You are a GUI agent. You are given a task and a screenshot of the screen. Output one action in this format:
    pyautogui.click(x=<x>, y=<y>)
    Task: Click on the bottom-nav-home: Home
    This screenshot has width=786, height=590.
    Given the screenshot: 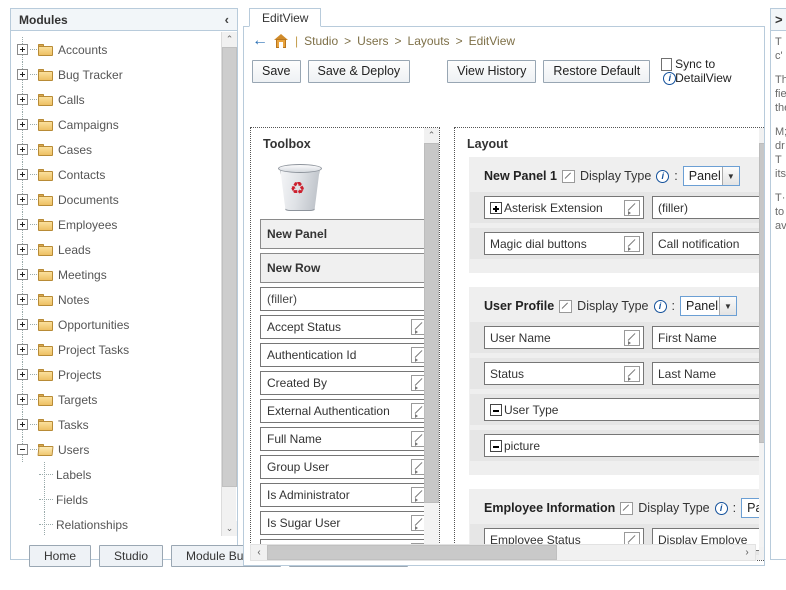 What is the action you would take?
    pyautogui.click(x=60, y=556)
    